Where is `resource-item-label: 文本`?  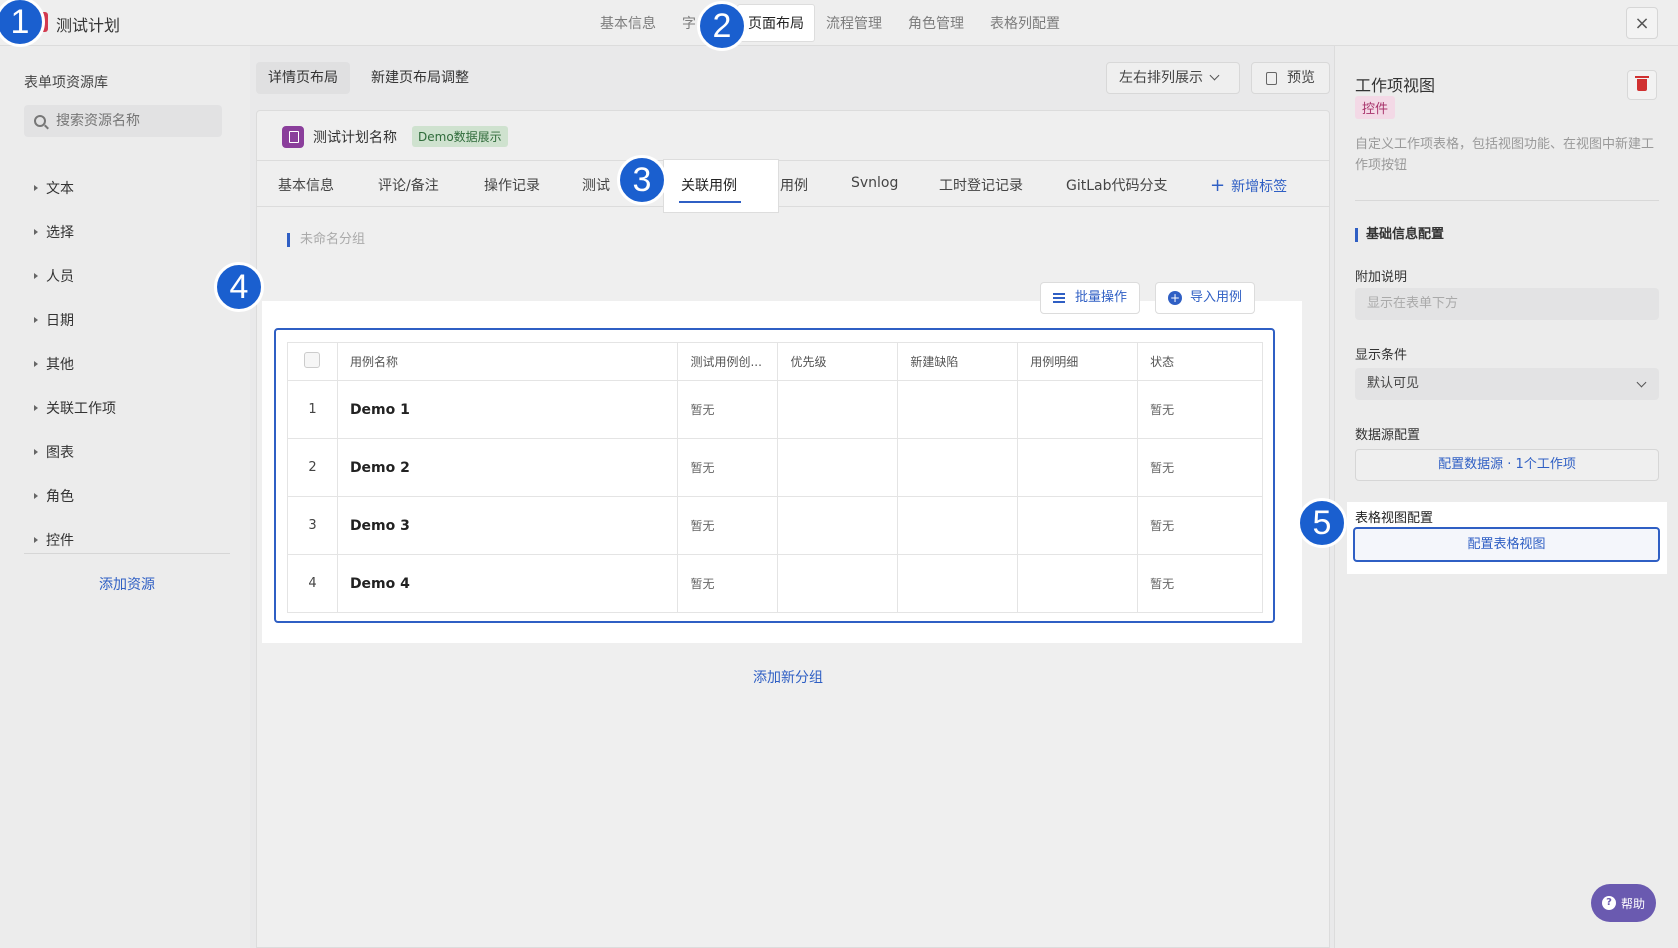
resource-item-label: 文本 is located at coordinates (60, 189).